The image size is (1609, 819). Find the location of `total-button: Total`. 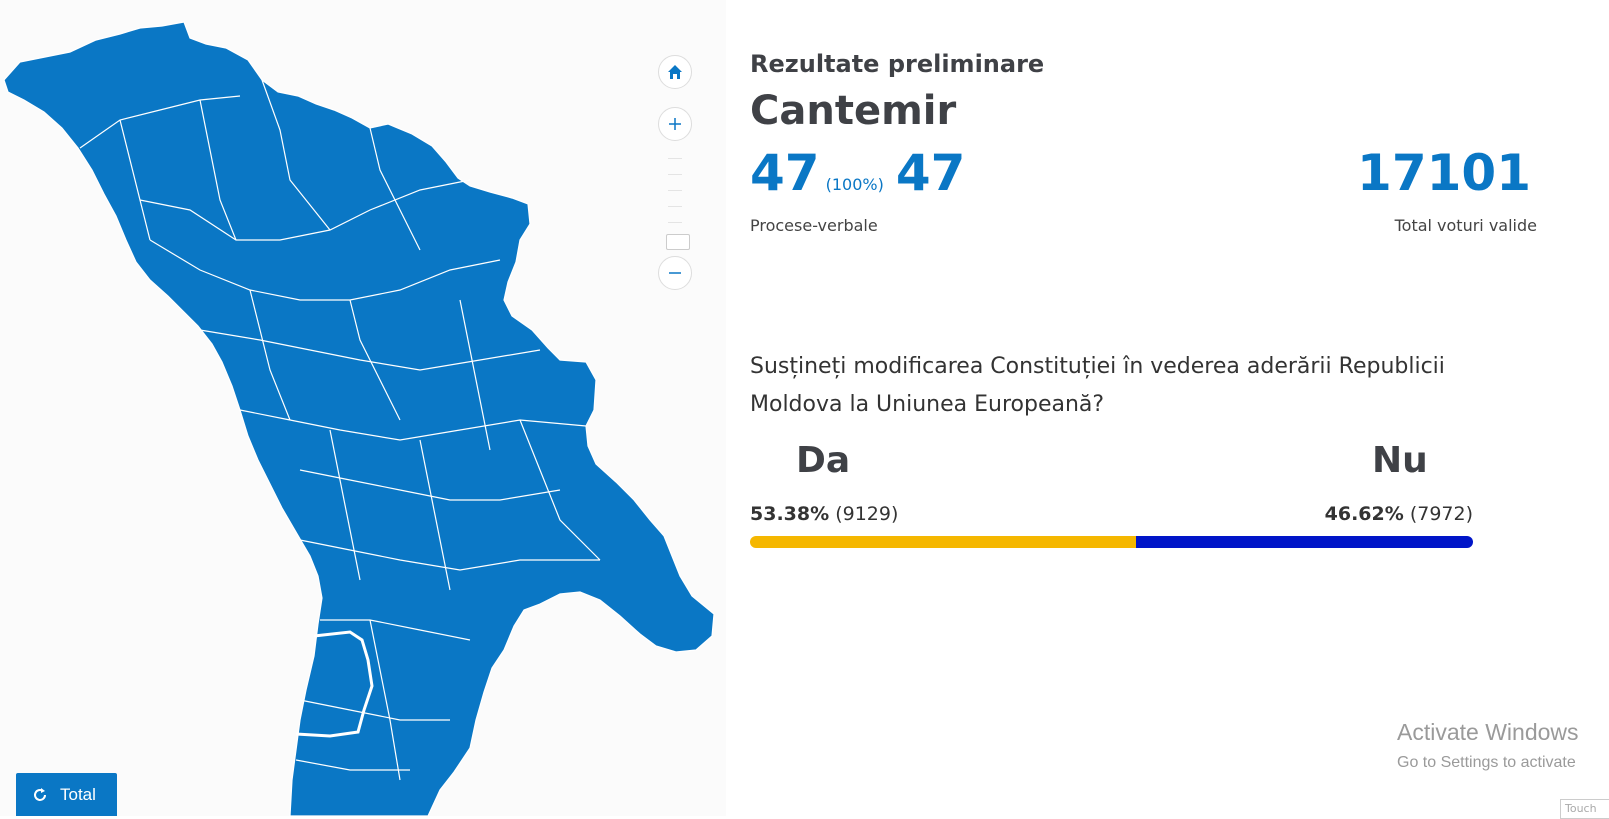

total-button: Total is located at coordinates (66, 794).